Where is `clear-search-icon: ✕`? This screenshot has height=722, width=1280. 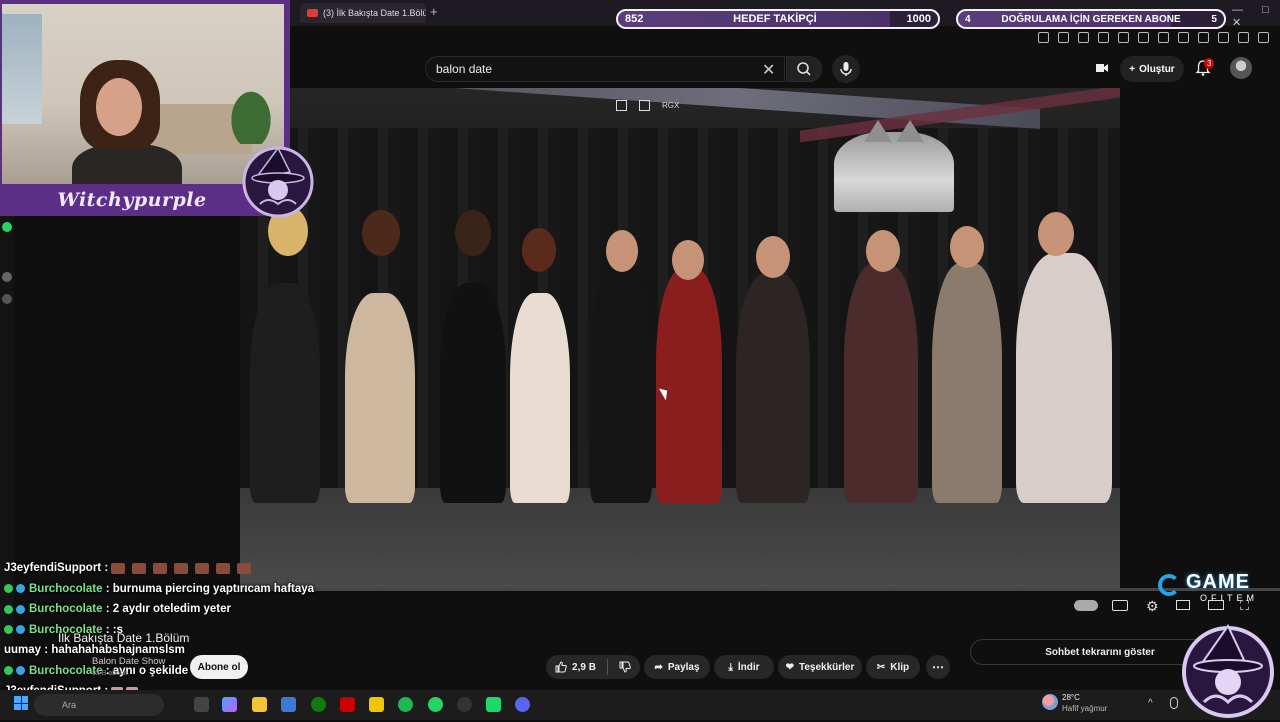
clear-search-icon: ✕ is located at coordinates (768, 70).